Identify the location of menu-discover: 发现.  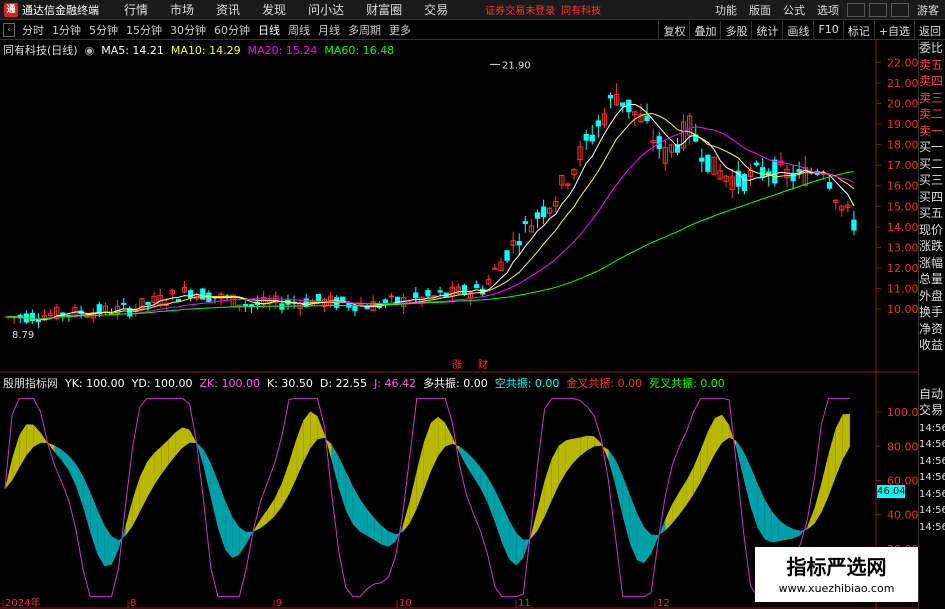
(274, 9).